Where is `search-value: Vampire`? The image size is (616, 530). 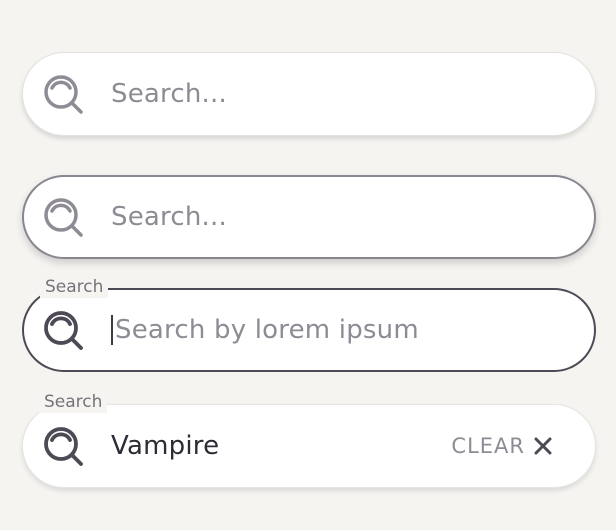 search-value: Vampire is located at coordinates (165, 446).